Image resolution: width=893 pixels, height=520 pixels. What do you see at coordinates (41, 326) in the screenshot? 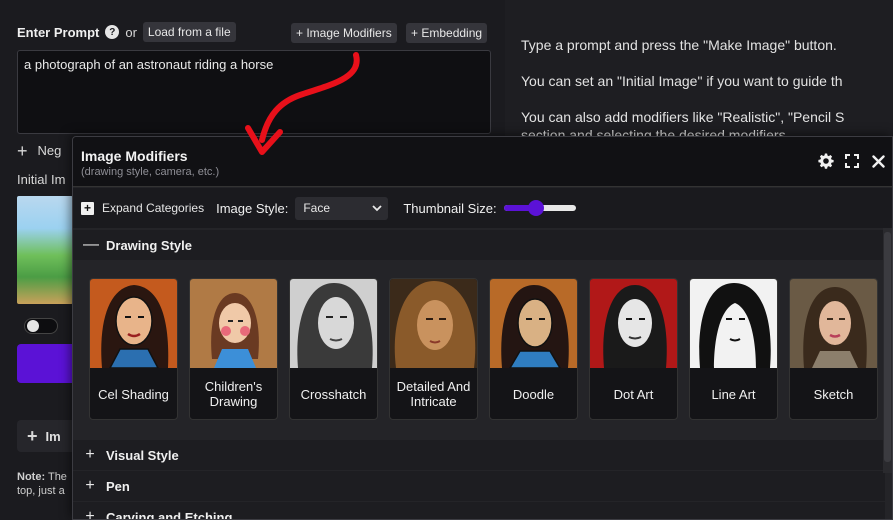
I see `toggle-switch` at bounding box center [41, 326].